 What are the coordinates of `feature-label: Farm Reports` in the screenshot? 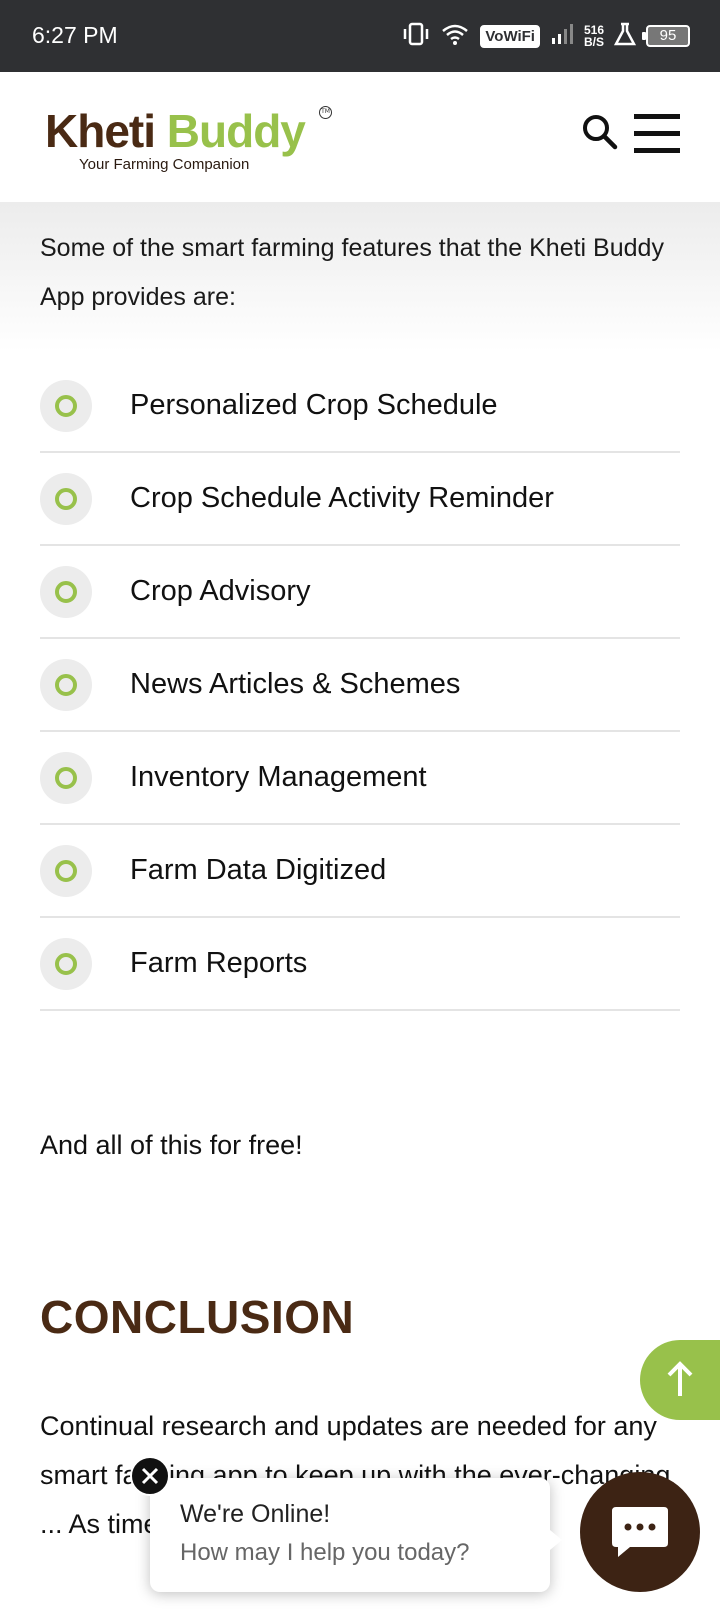 It's located at (219, 963).